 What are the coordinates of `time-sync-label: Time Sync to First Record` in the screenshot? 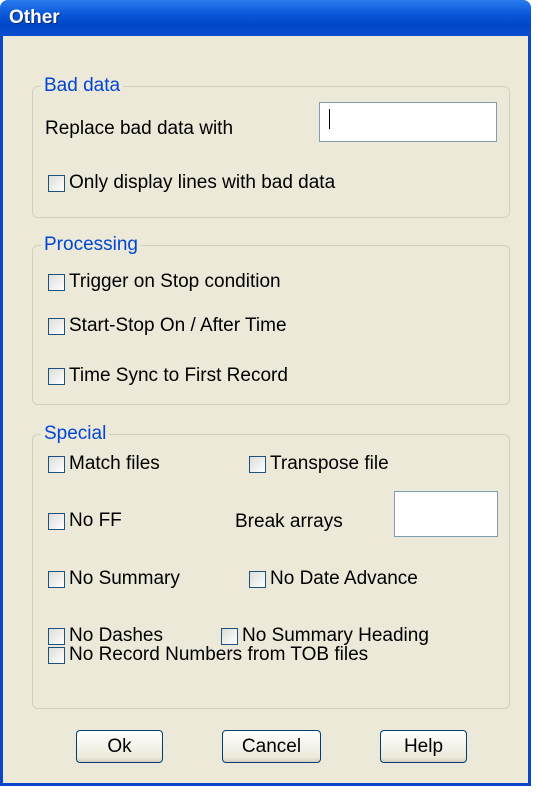 It's located at (178, 375).